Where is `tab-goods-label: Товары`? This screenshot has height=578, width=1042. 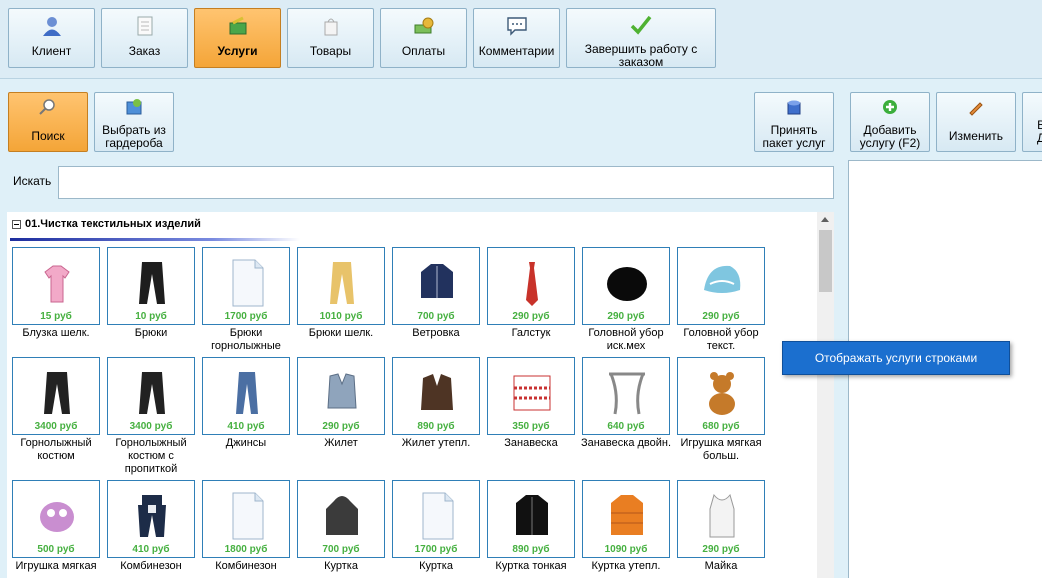
tab-goods-label: Товары is located at coordinates (330, 51).